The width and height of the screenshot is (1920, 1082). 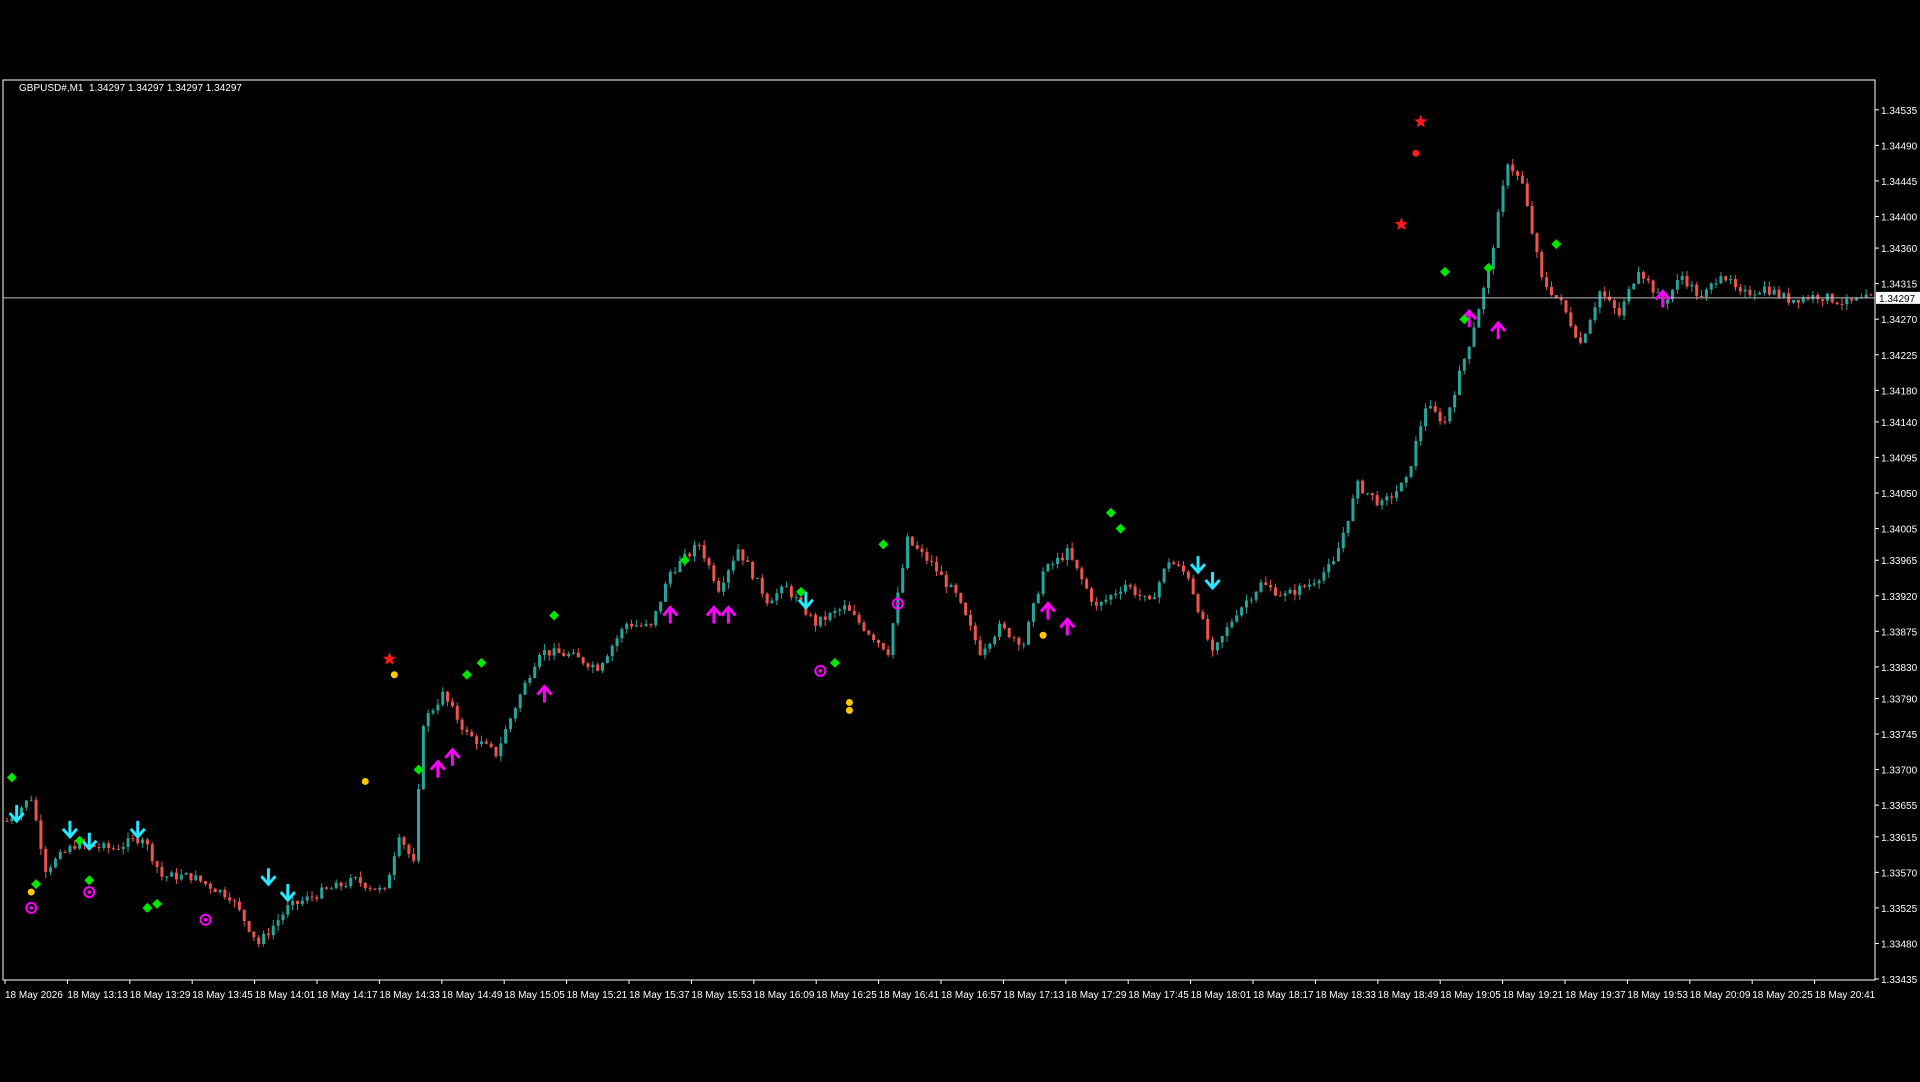 I want to click on y-tick-label: 1.33435, so click(x=1899, y=980).